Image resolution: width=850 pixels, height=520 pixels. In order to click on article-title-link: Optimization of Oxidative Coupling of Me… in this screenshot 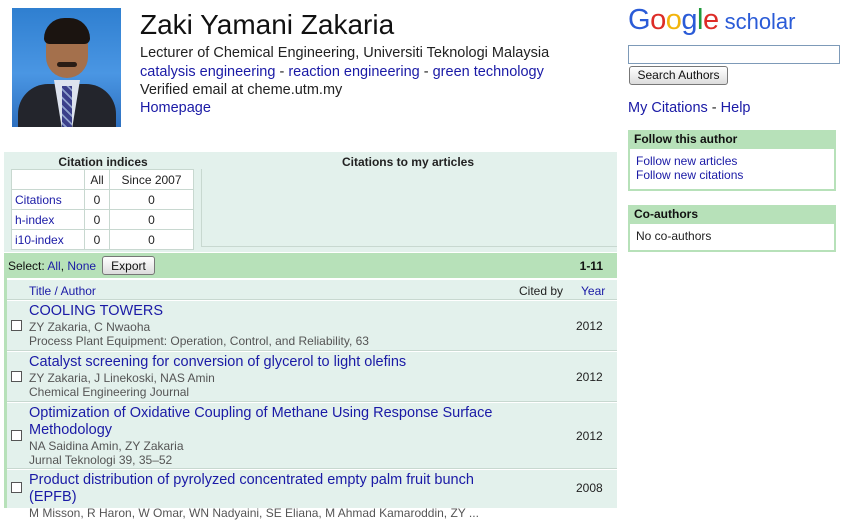, I will do `click(264, 422)`.